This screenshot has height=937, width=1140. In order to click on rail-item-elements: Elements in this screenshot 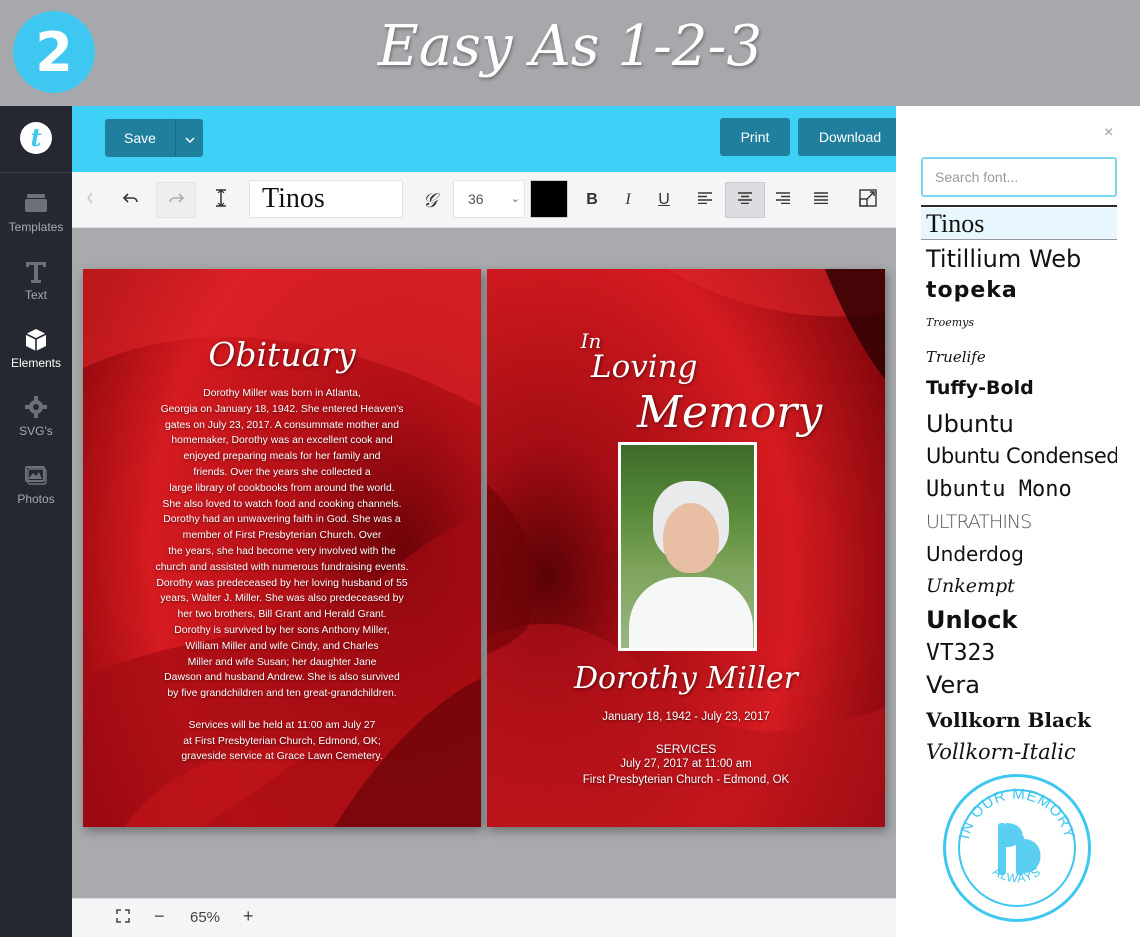, I will do `click(36, 359)`.